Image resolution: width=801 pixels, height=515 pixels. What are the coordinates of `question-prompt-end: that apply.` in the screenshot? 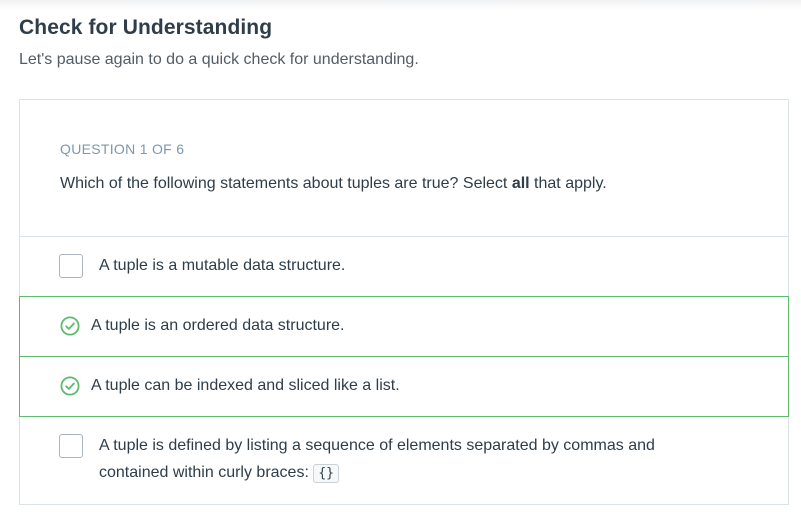 It's located at (568, 183).